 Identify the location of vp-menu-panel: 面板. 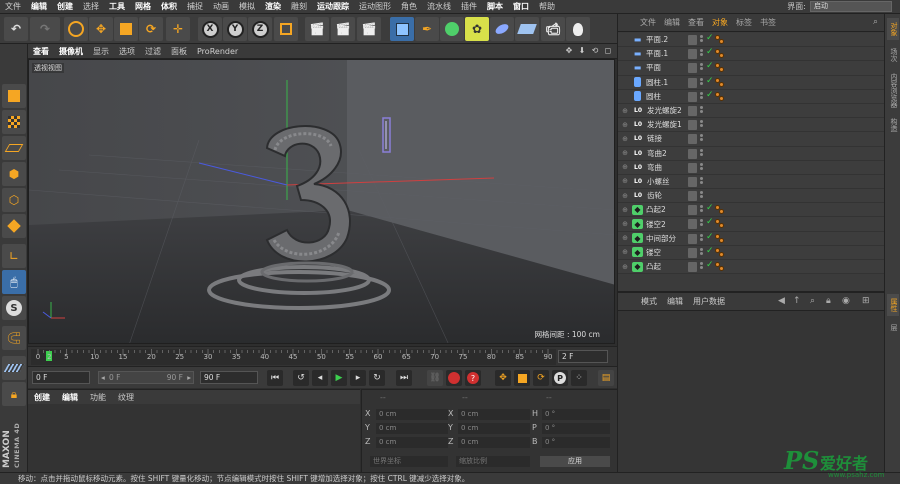
(179, 51).